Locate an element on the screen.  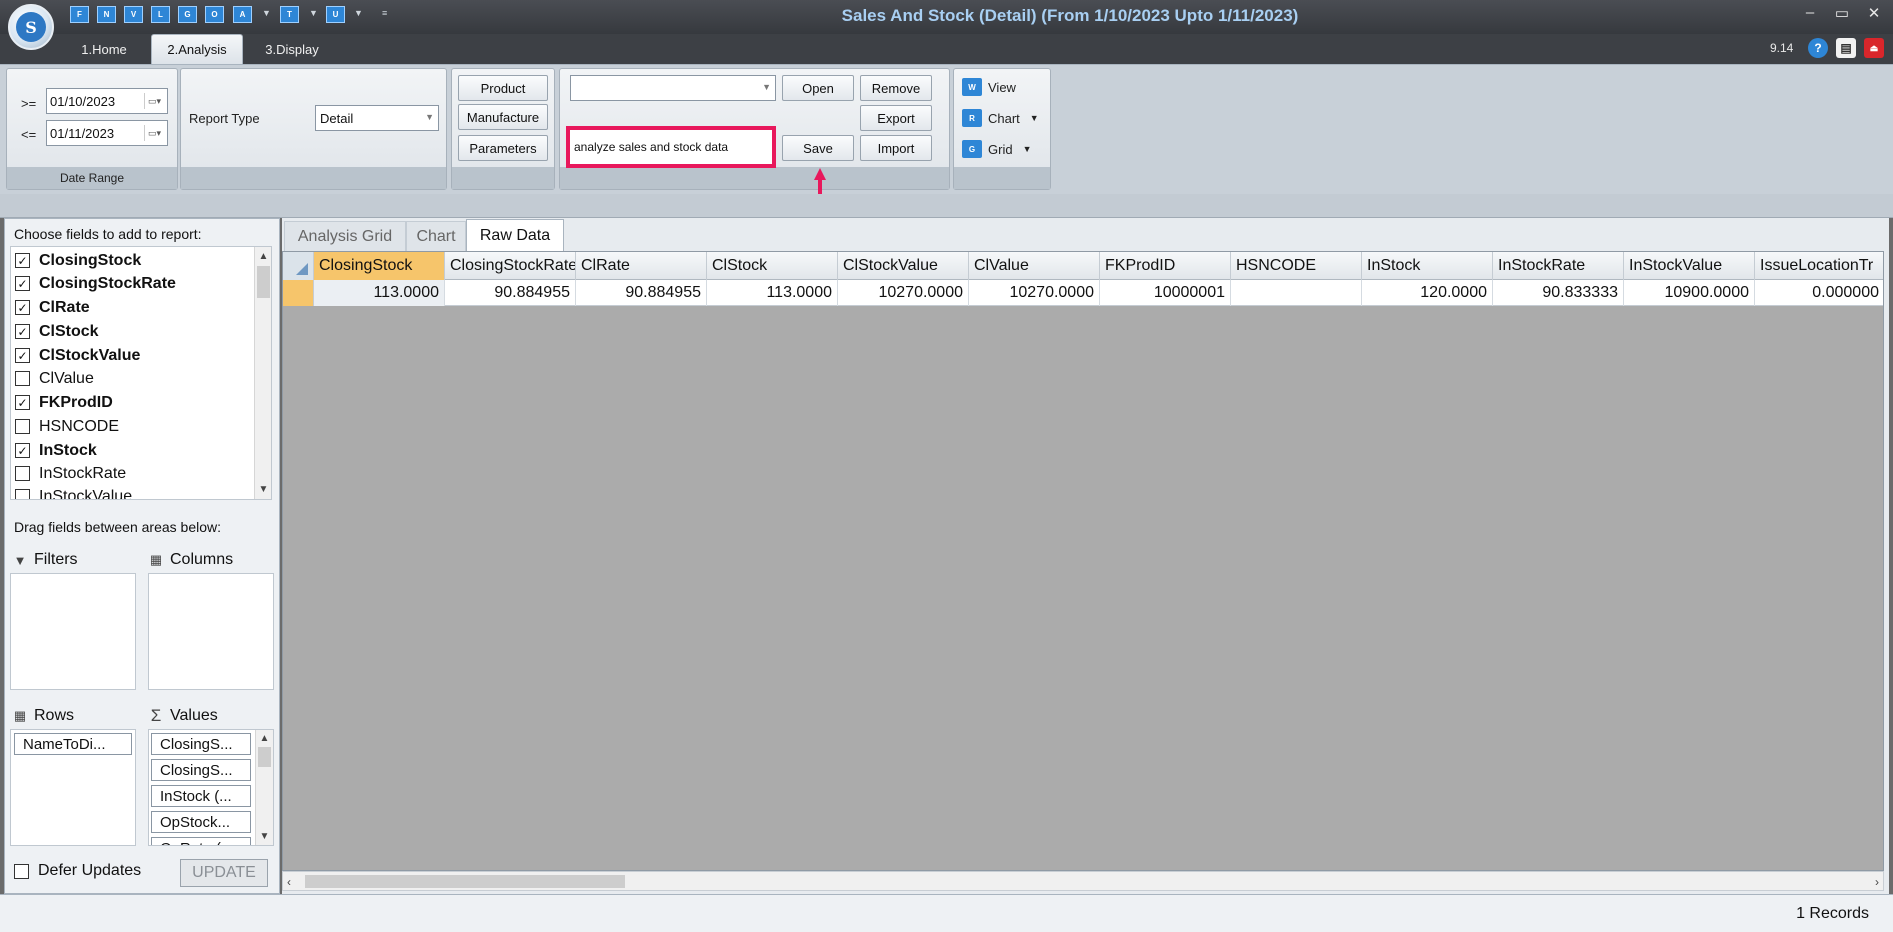
grid-horizontal-scrollbar: ‹ › is located at coordinates (1083, 881).